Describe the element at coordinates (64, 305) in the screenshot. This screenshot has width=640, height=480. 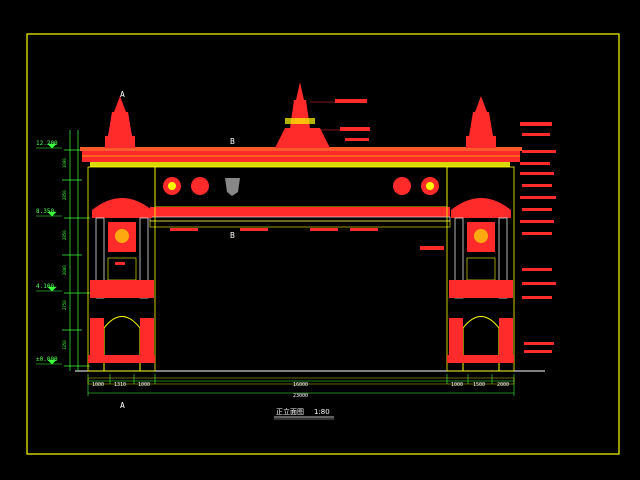
I see `svg-text: 2750` at that location.